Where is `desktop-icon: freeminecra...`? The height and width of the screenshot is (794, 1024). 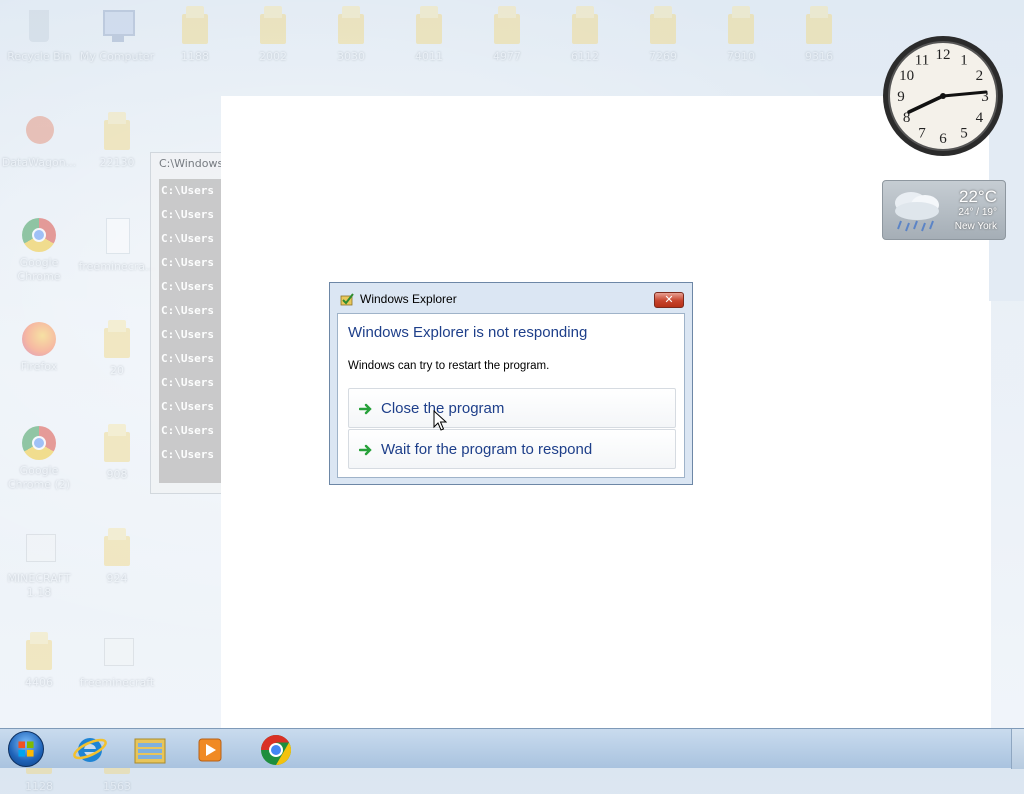 desktop-icon: freeminecra... is located at coordinates (117, 245).